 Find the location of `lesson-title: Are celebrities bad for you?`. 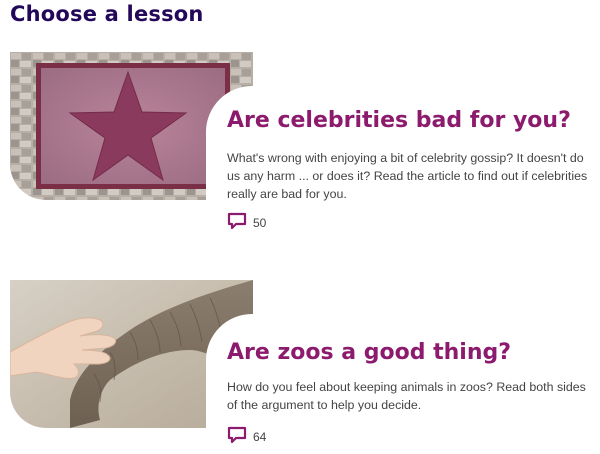

lesson-title: Are celebrities bad for you? is located at coordinates (399, 120).